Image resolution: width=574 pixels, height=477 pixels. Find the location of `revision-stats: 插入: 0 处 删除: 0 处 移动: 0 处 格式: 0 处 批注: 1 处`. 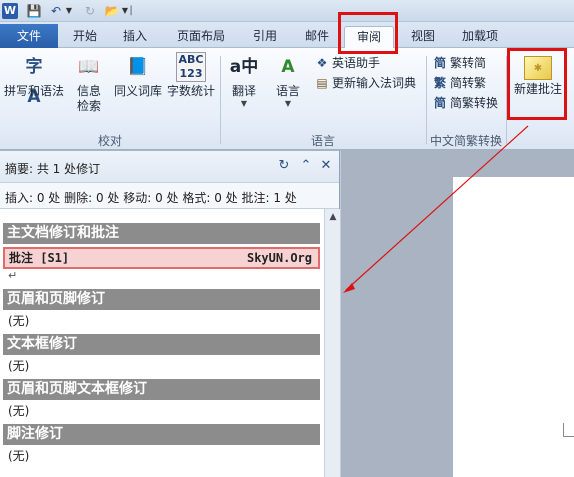

revision-stats: 插入: 0 处 删除: 0 处 移动: 0 处 格式: 0 处 批注: 1 处 is located at coordinates (169, 196).